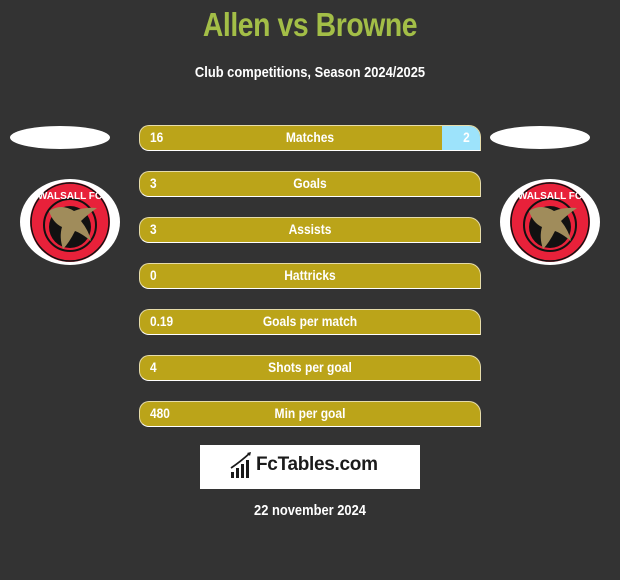 The width and height of the screenshot is (620, 580). What do you see at coordinates (540, 137) in the screenshot?
I see `right-player-name-placeholder` at bounding box center [540, 137].